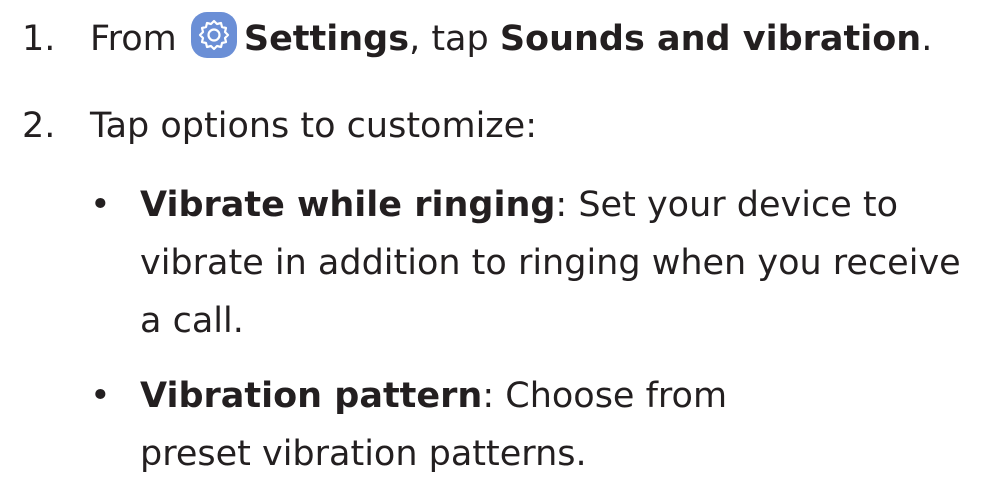 This screenshot has height=483, width=989. I want to click on option-title: Vibrate while ringing, so click(348, 205).